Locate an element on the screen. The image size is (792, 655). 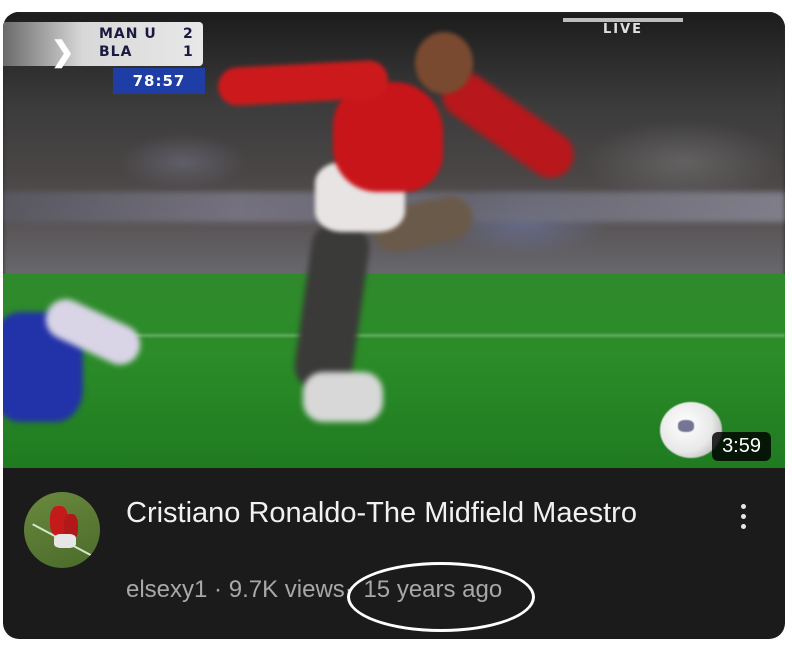
video-title: Cristiano Ronaldo-The Midfield Maestro is located at coordinates (406, 513).